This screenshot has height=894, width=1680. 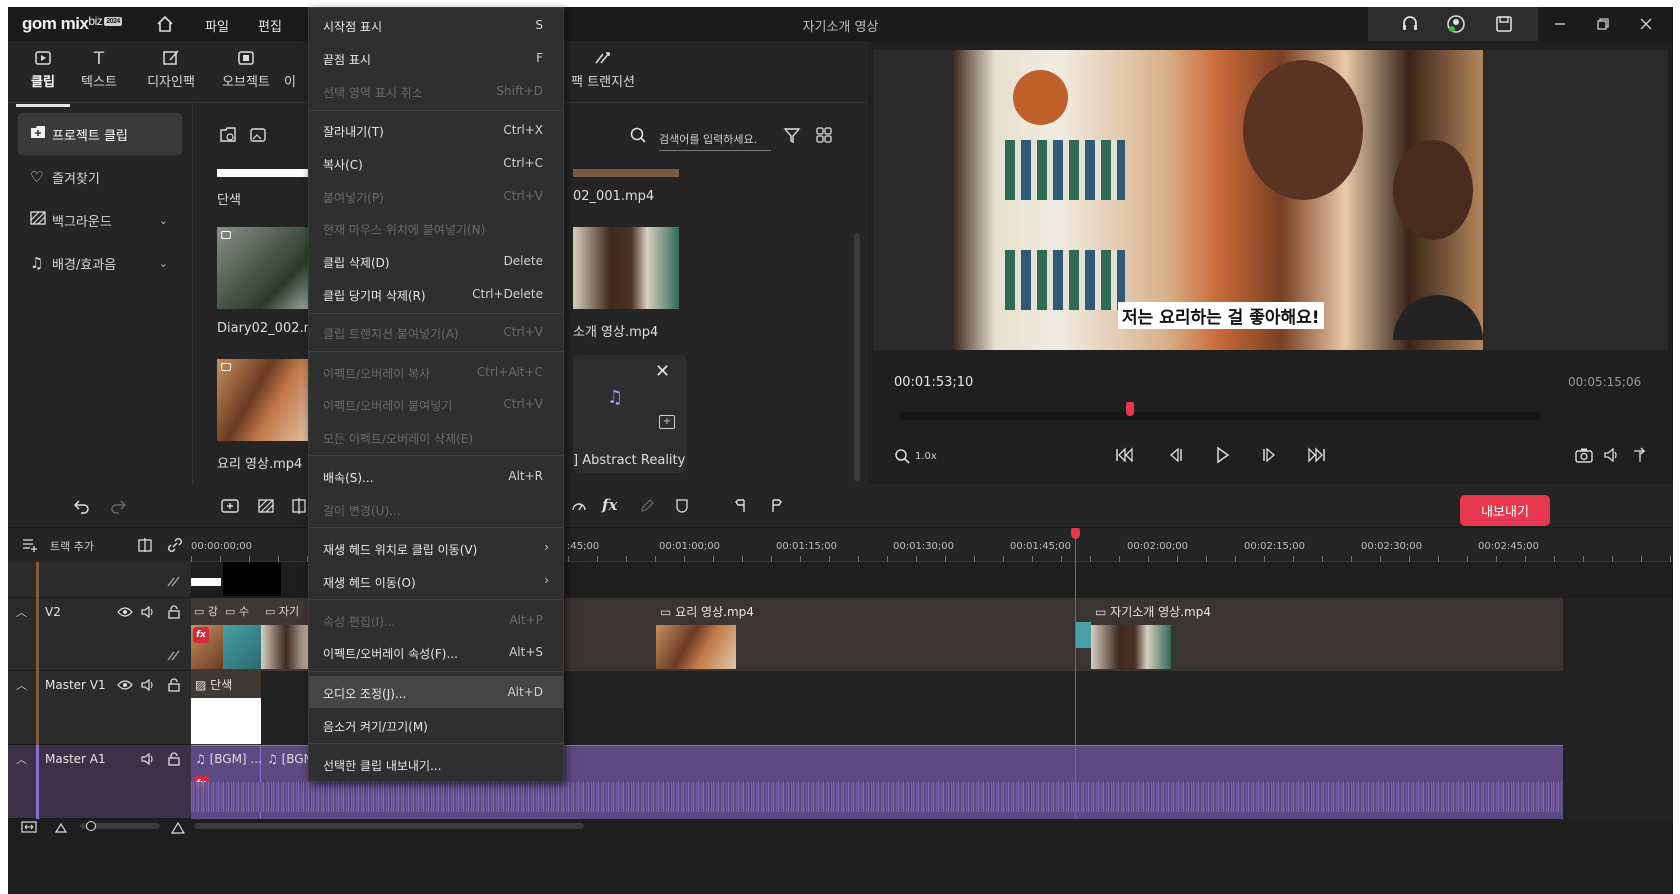 I want to click on menu-item-speed: 배속(S)... Alt+R, so click(x=436, y=476).